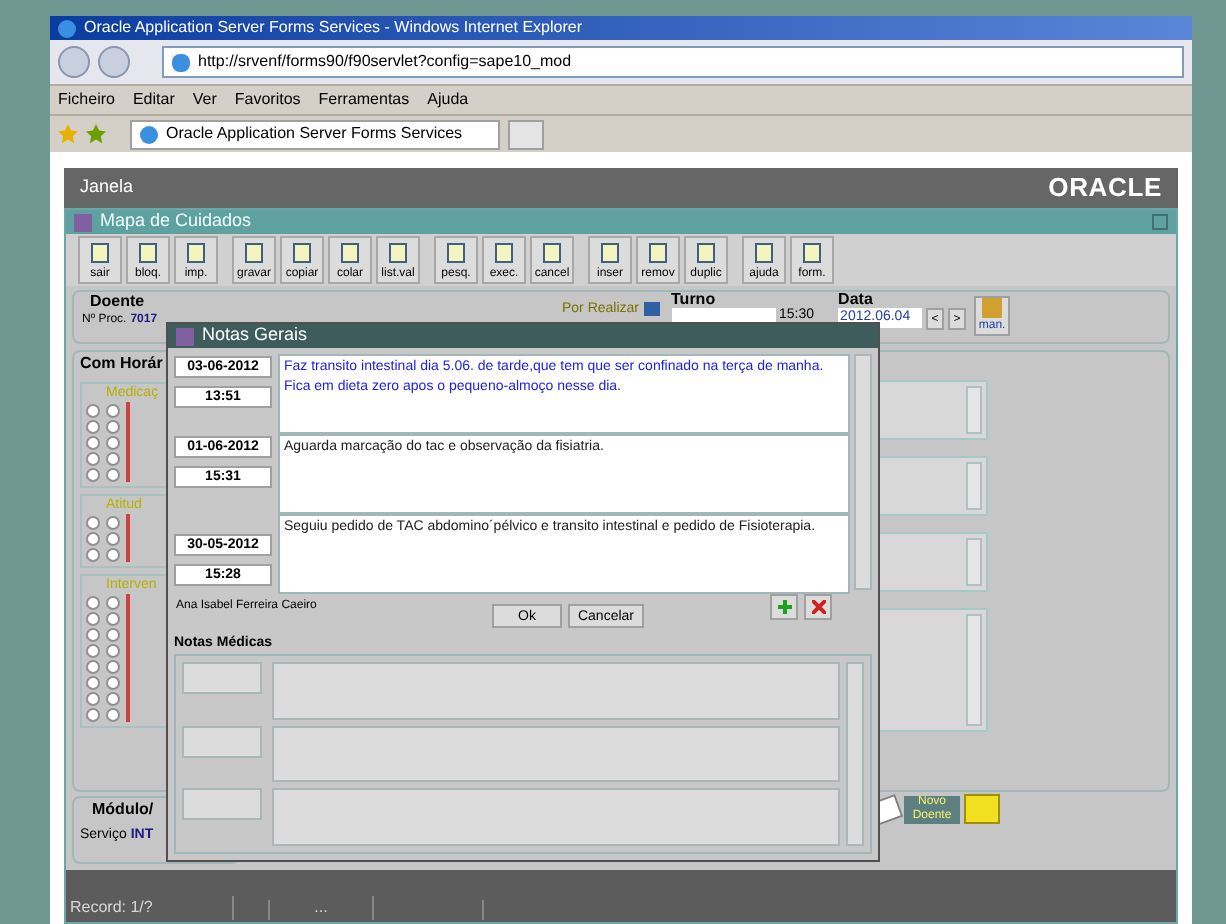 The image size is (1226, 924). I want to click on delete-button, so click(818, 607).